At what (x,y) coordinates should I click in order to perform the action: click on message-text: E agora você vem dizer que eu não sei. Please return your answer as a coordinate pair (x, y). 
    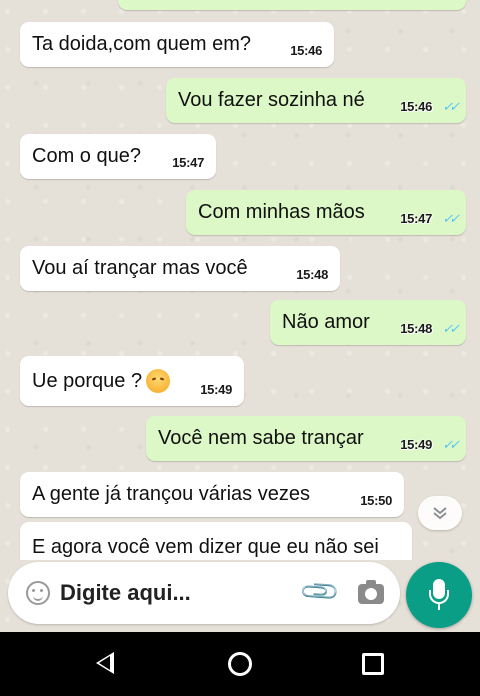
    Looking at the image, I should click on (205, 547).